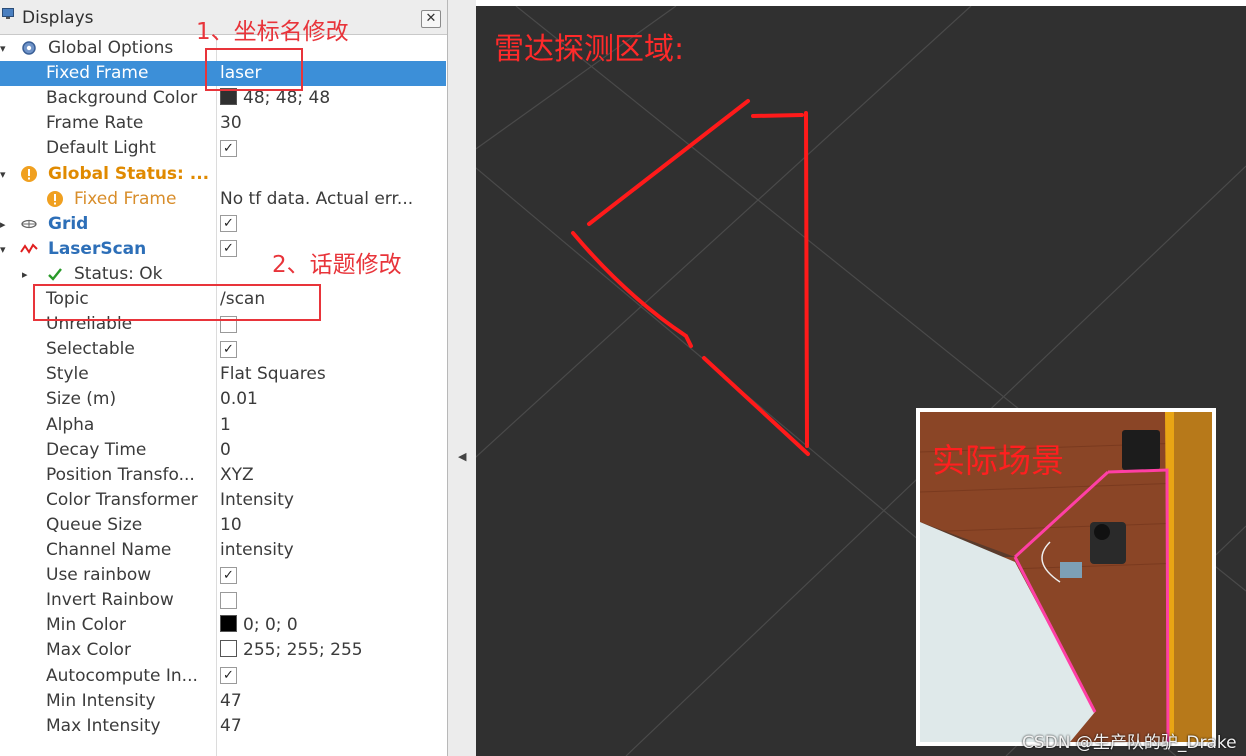 This screenshot has height=756, width=1246. What do you see at coordinates (462, 456) in the screenshot?
I see `collapse-arrow-icon: ◀` at bounding box center [462, 456].